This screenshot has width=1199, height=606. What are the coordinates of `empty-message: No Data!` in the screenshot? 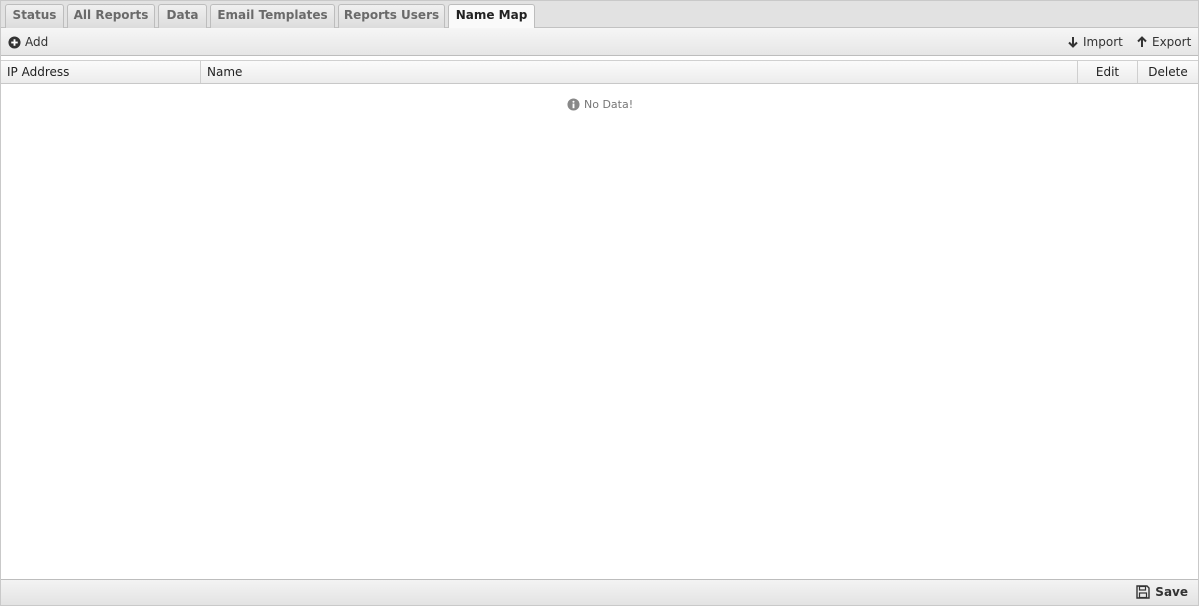 It's located at (600, 104).